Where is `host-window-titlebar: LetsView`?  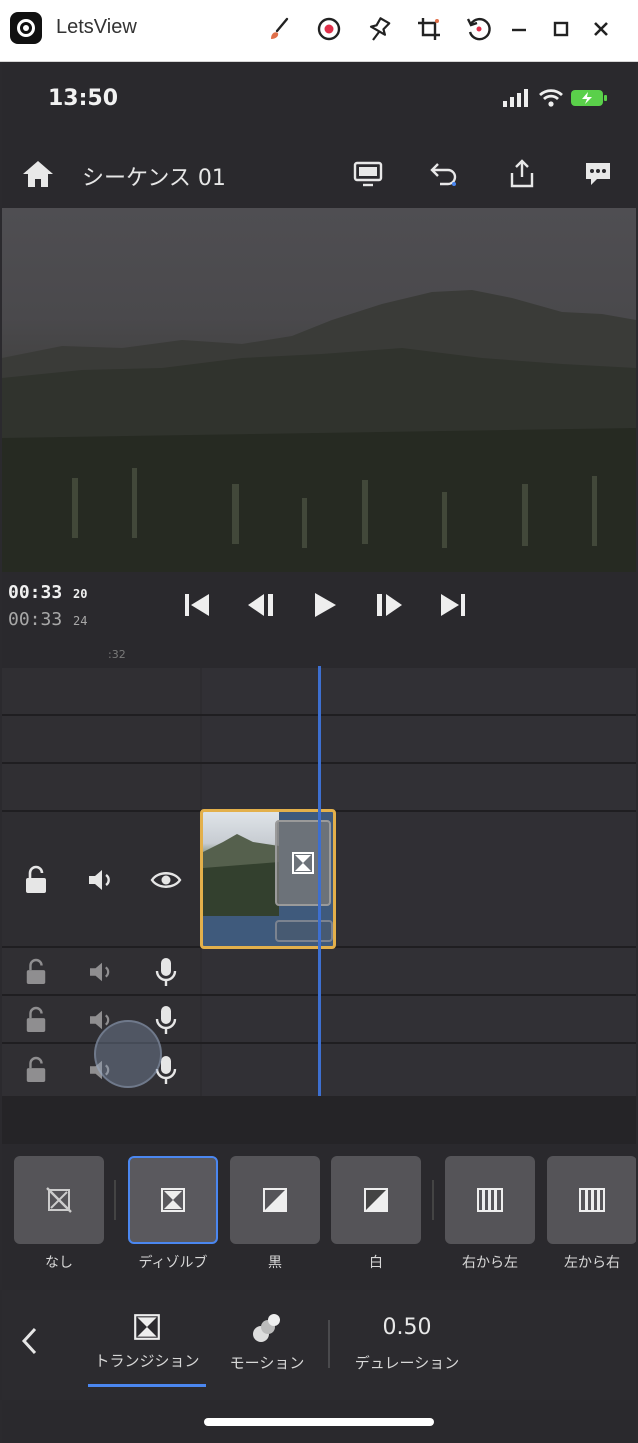
host-window-titlebar: LetsView is located at coordinates (319, 31).